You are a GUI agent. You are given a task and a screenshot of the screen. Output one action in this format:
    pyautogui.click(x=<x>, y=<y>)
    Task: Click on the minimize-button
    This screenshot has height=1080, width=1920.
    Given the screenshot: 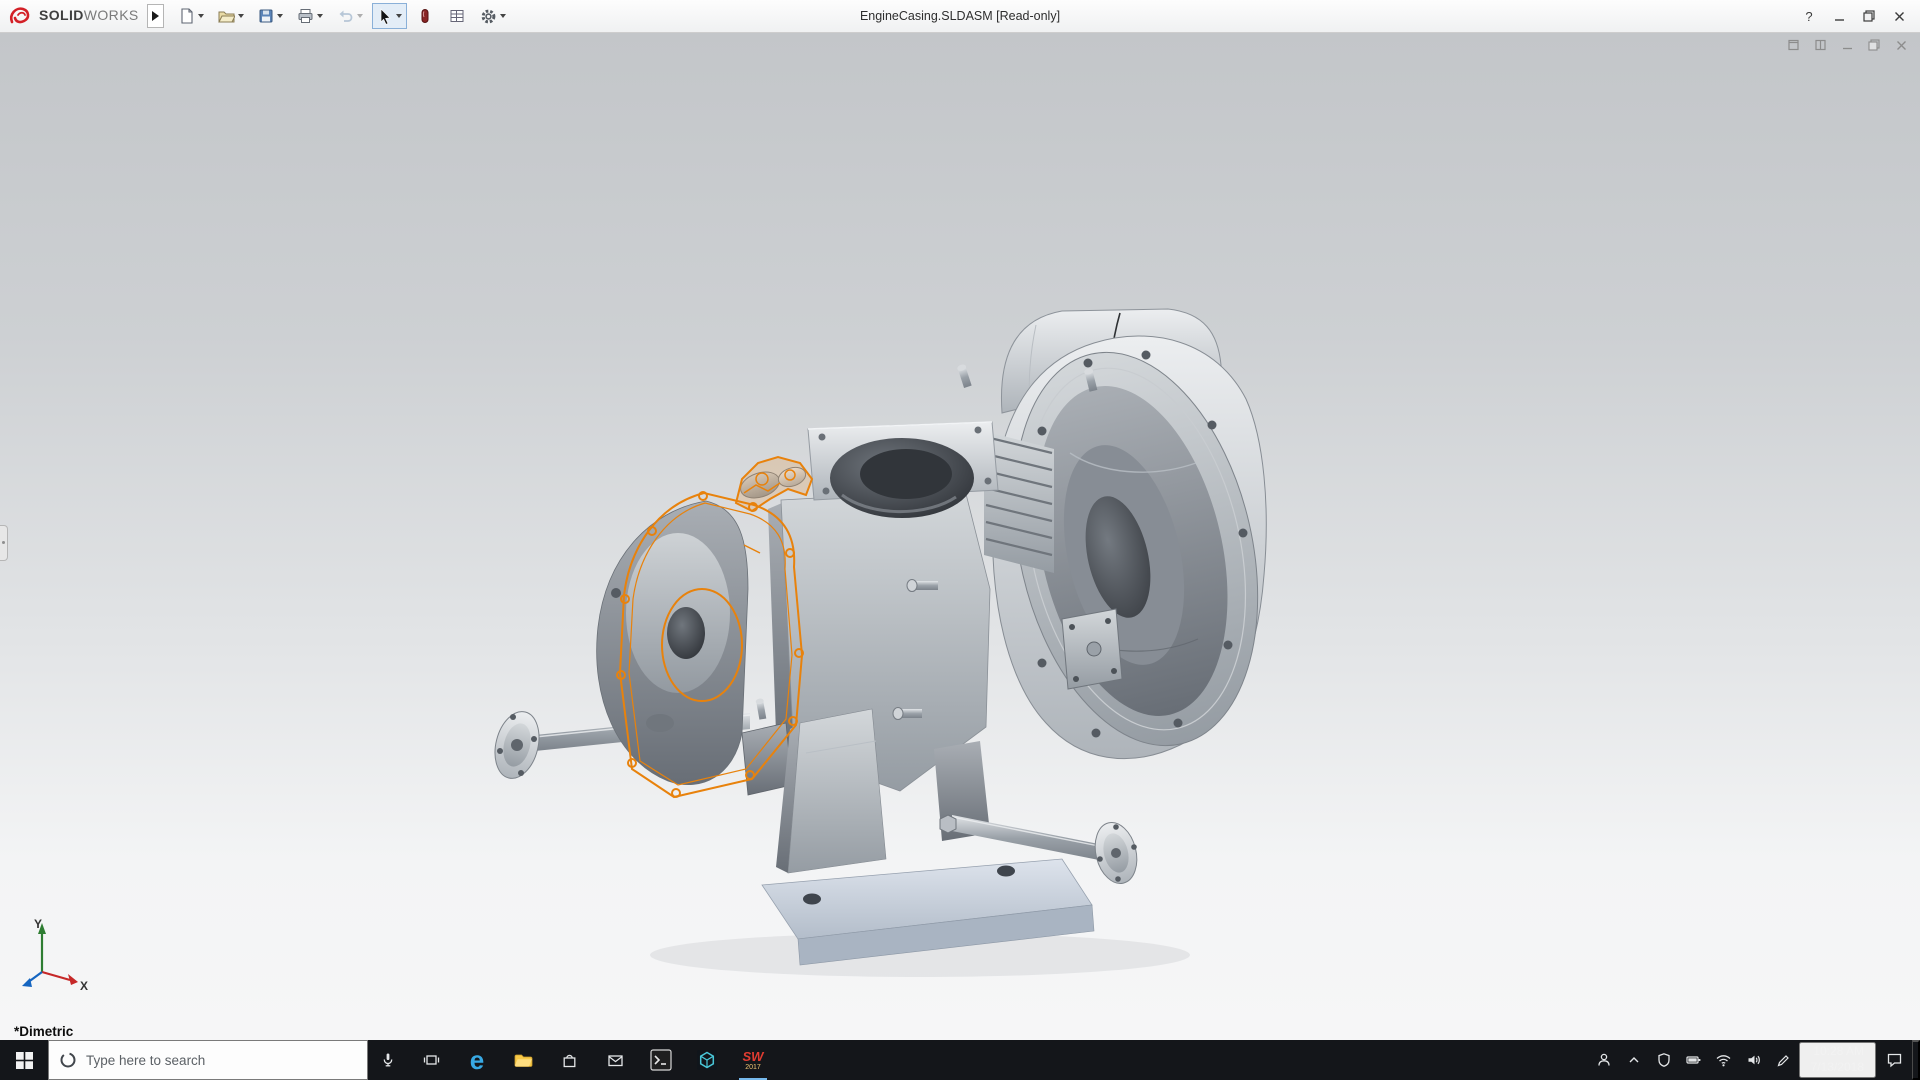 What is the action you would take?
    pyautogui.click(x=1839, y=16)
    